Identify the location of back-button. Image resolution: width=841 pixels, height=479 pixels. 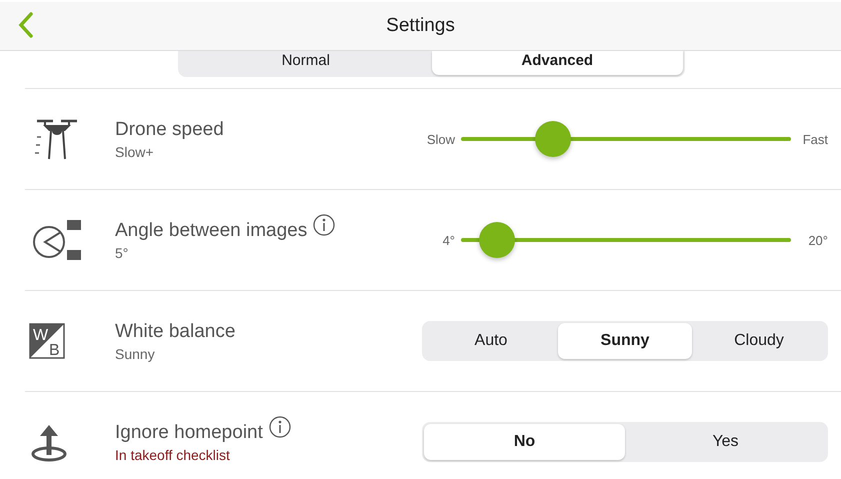
(26, 25).